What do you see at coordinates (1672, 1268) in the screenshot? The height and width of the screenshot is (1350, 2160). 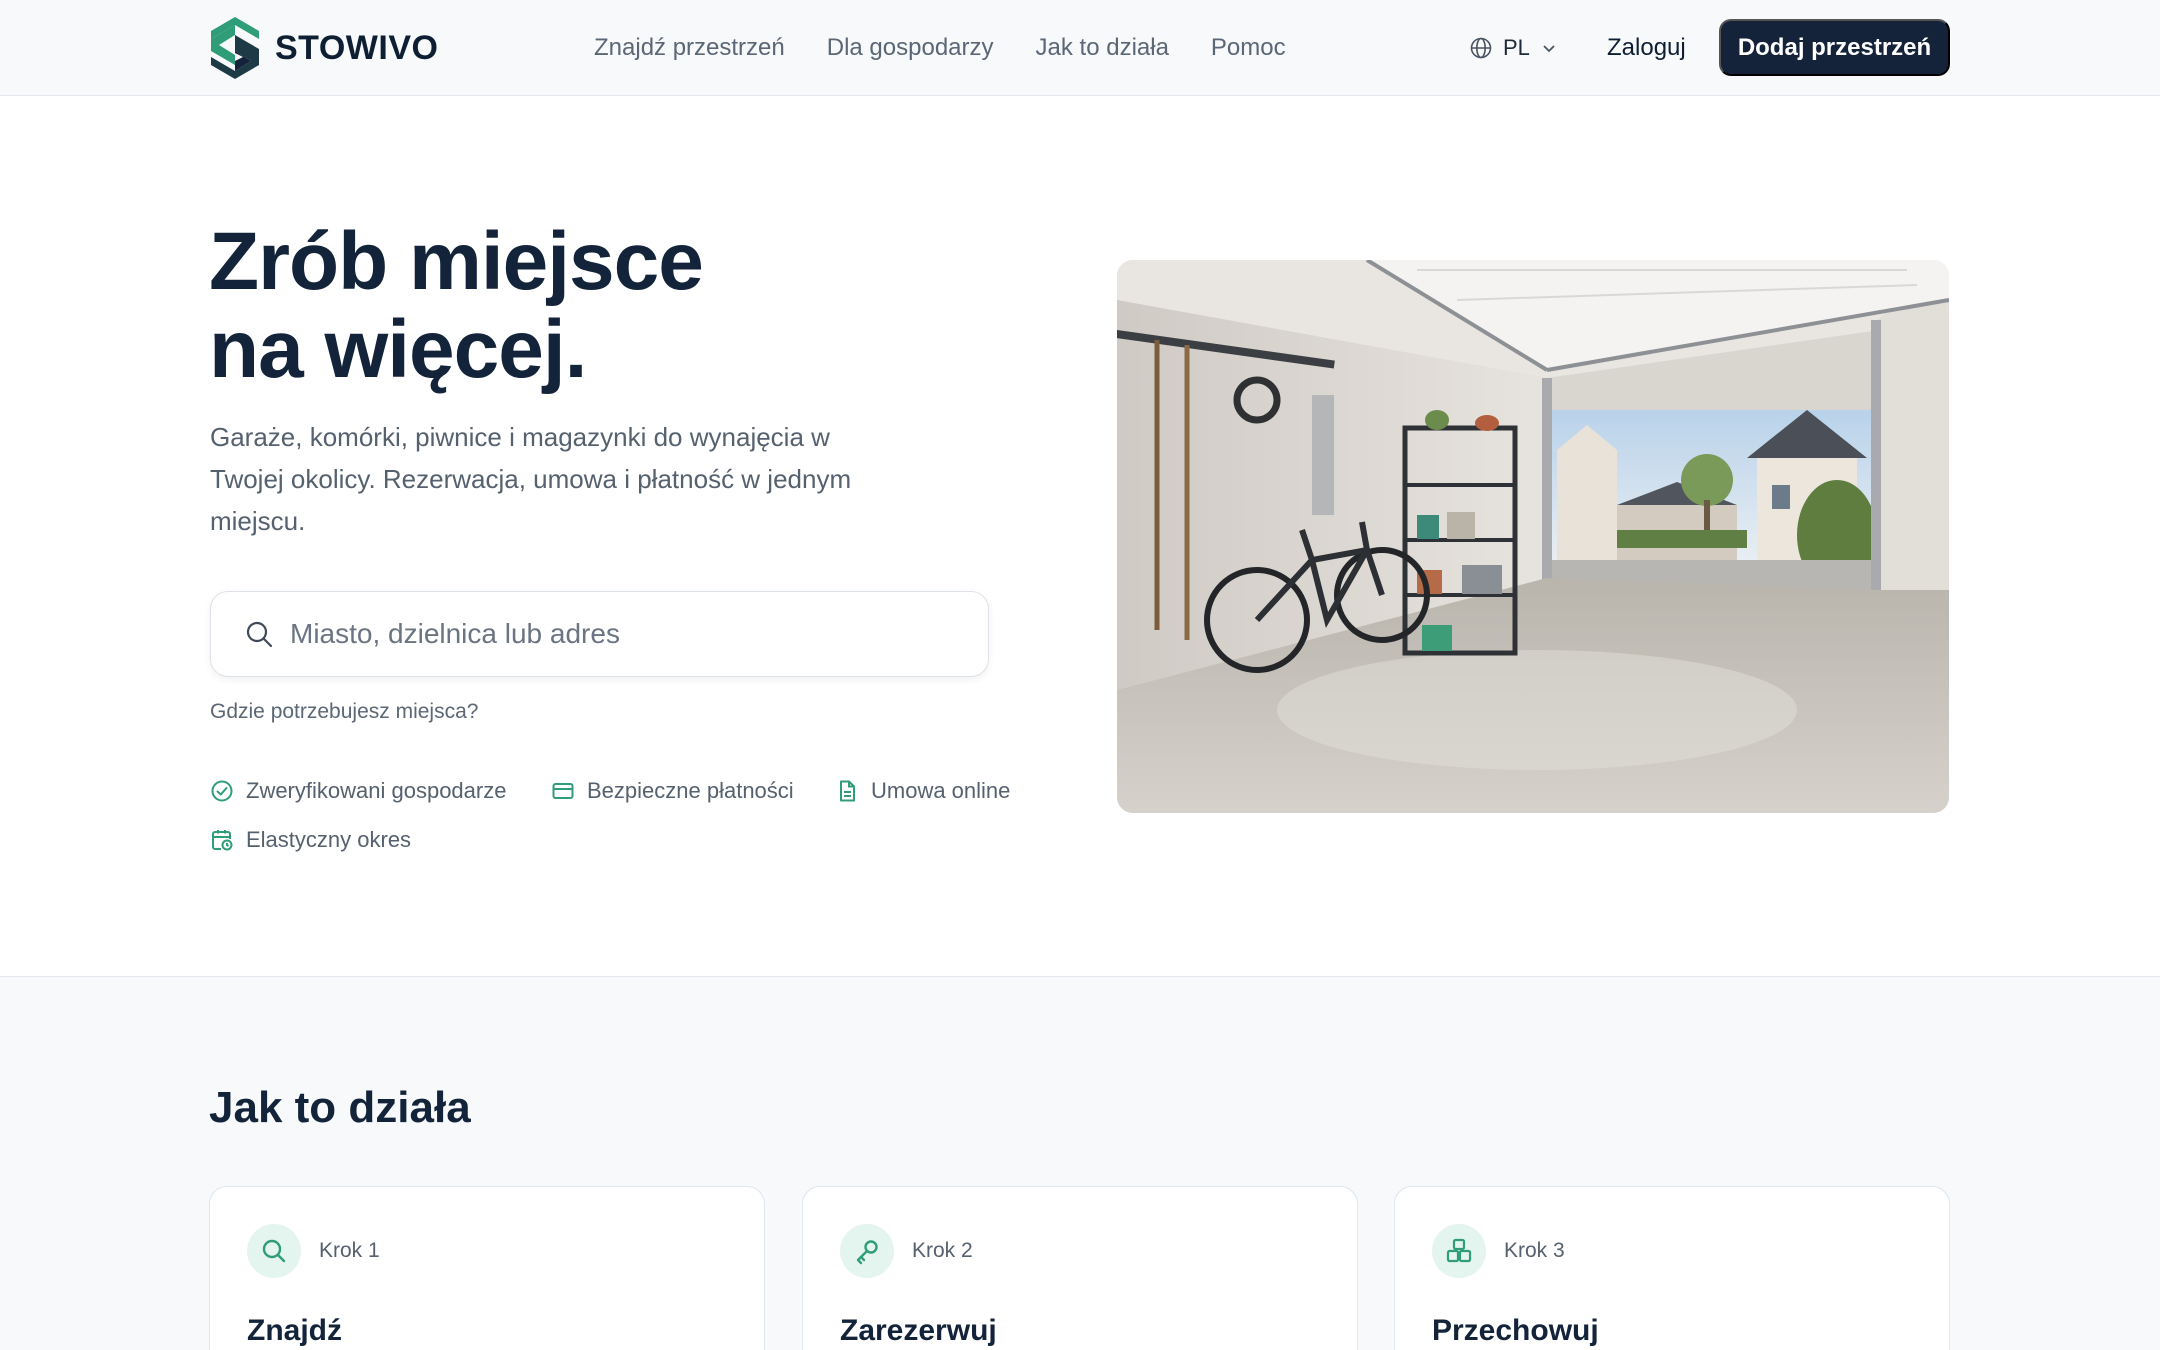 I see `step-card-store: Krok 3 Przechowuj` at bounding box center [1672, 1268].